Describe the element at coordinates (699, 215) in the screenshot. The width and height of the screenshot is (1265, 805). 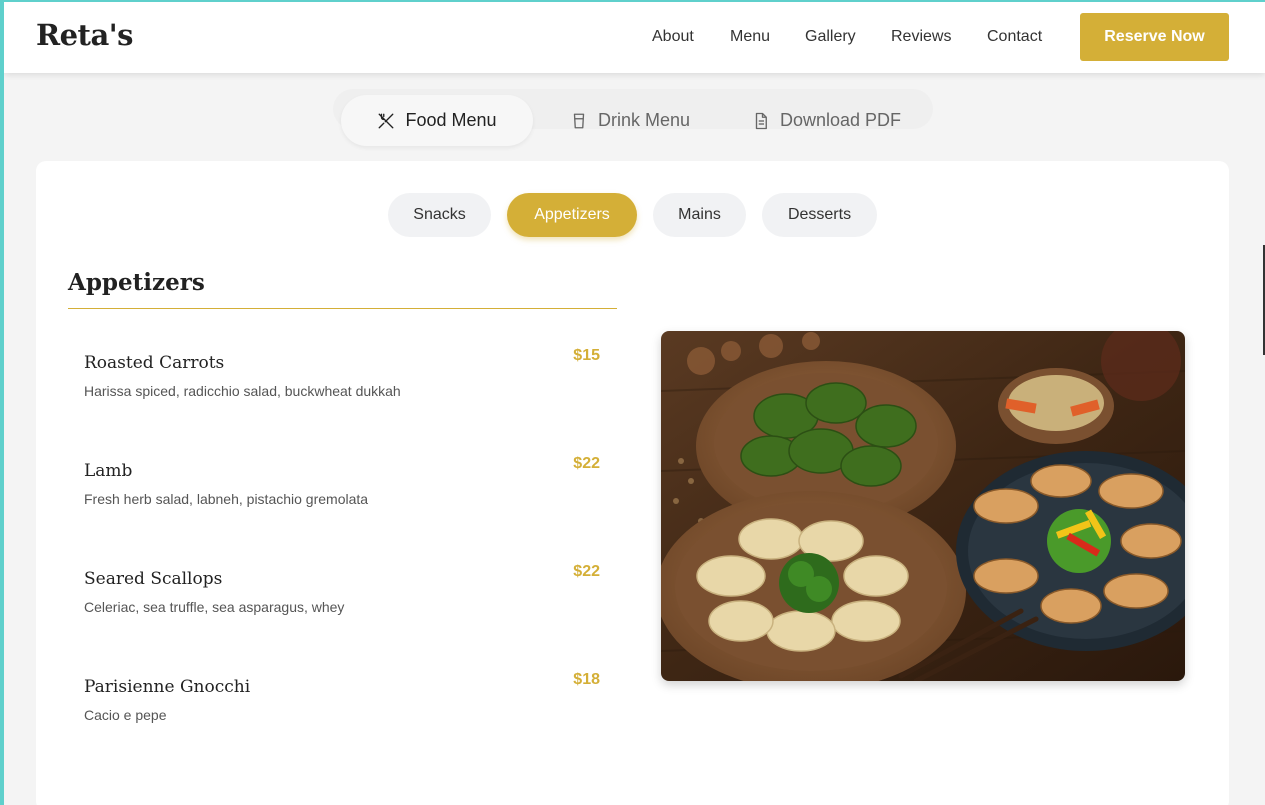
I see `category-mains: Mains` at that location.